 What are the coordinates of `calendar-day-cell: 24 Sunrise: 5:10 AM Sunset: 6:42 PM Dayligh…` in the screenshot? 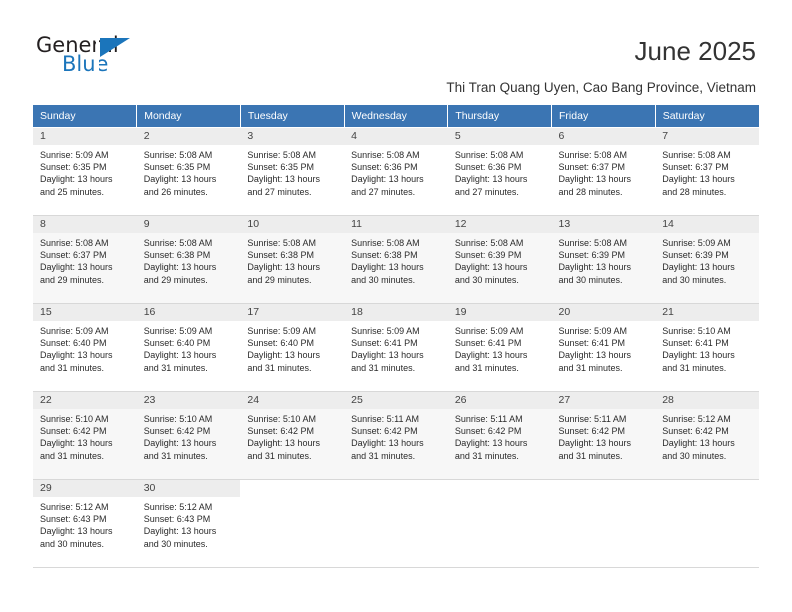 It's located at (292, 435).